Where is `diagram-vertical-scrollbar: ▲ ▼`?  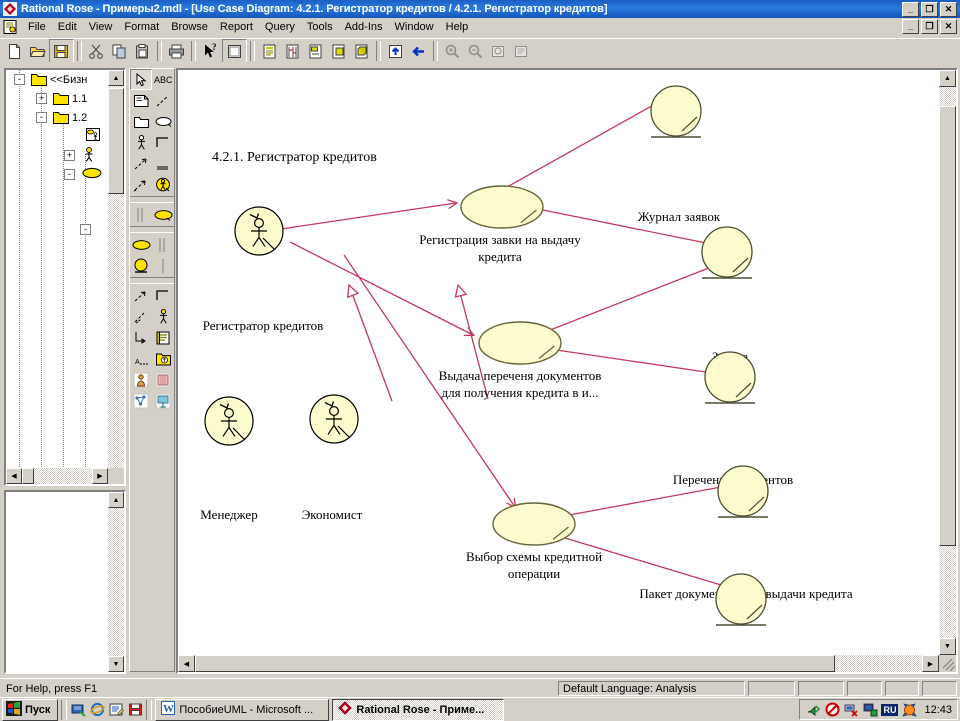 diagram-vertical-scrollbar: ▲ ▼ is located at coordinates (947, 362).